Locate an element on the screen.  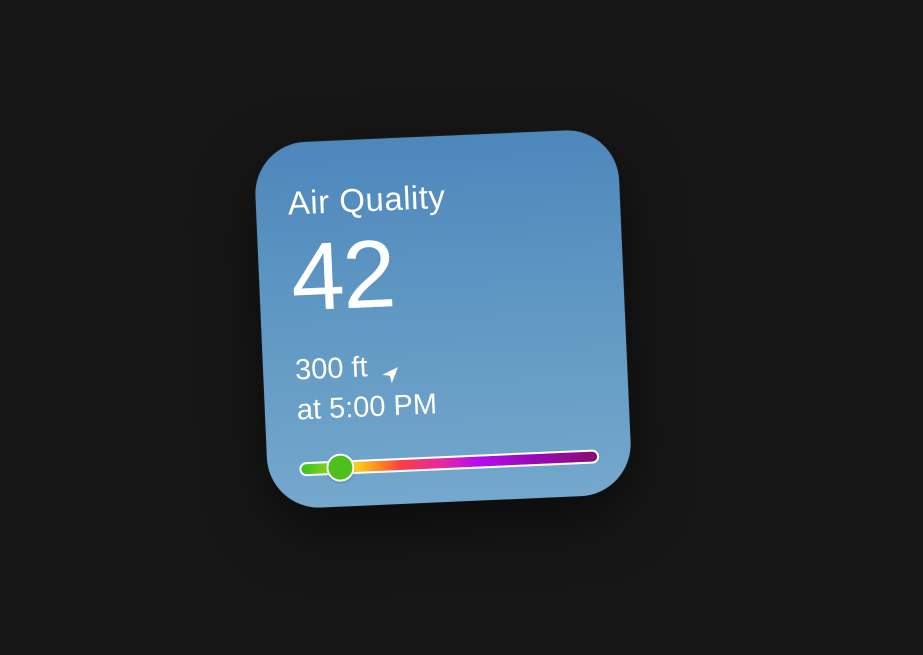
widget-details: 300 ft at 5:00 PM is located at coordinates (366, 387).